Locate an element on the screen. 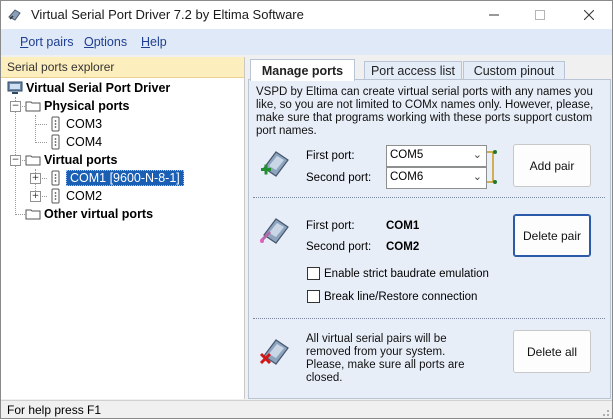 Image resolution: width=613 pixels, height=419 pixels. app-icon is located at coordinates (14, 15).